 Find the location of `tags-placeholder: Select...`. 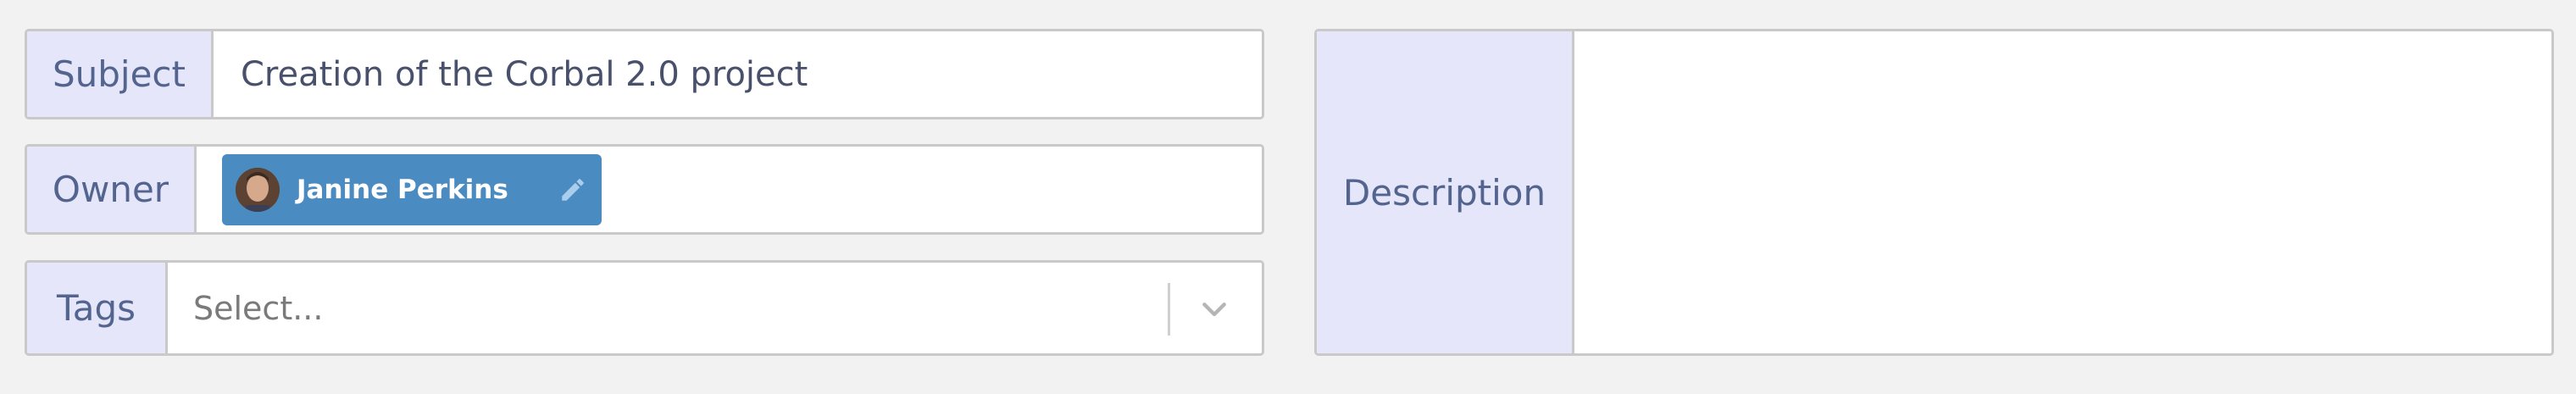

tags-placeholder: Select... is located at coordinates (258, 308).